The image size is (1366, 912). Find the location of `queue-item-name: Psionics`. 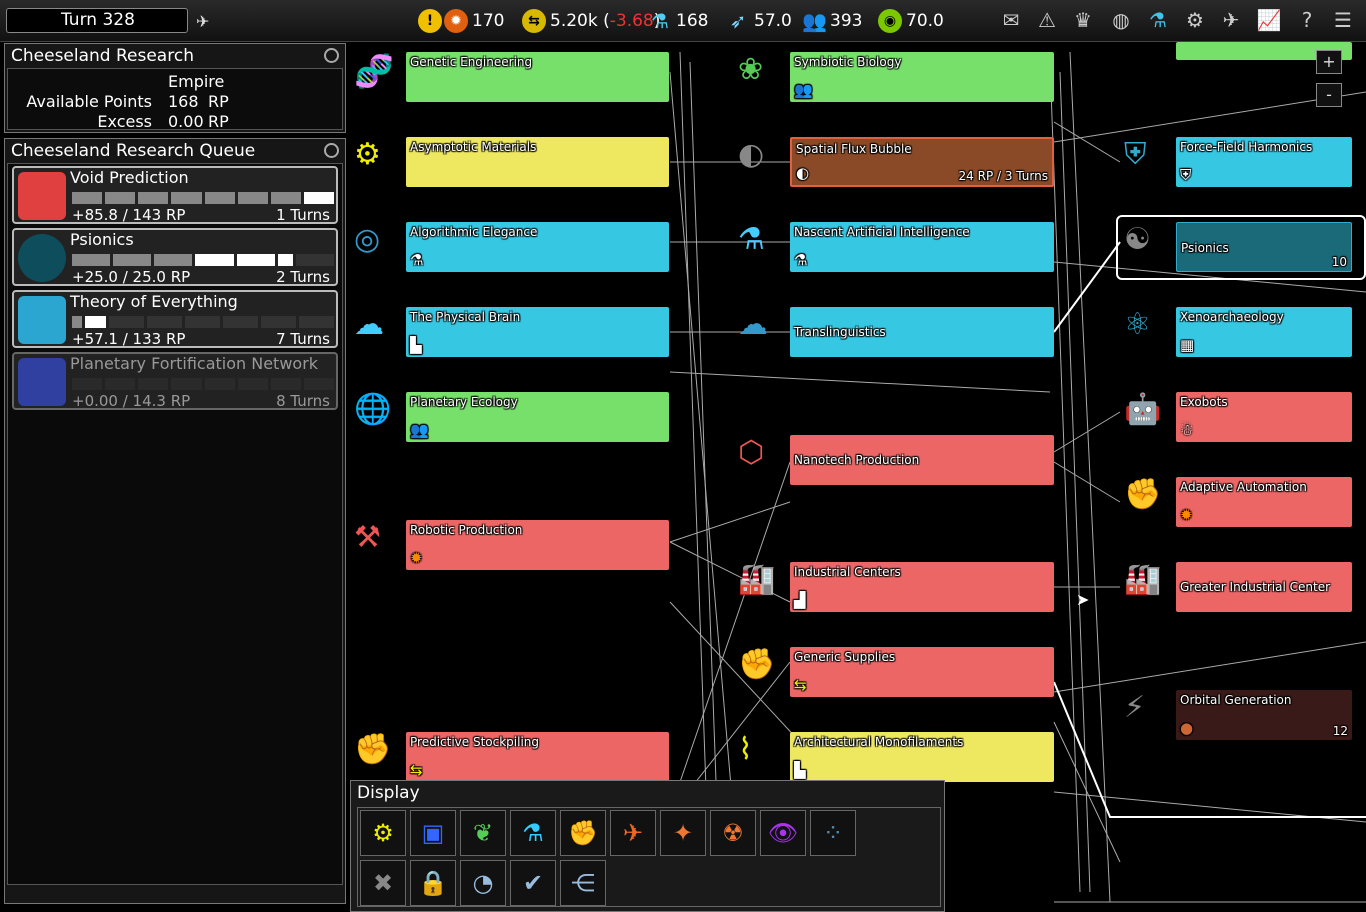

queue-item-name: Psionics is located at coordinates (102, 239).